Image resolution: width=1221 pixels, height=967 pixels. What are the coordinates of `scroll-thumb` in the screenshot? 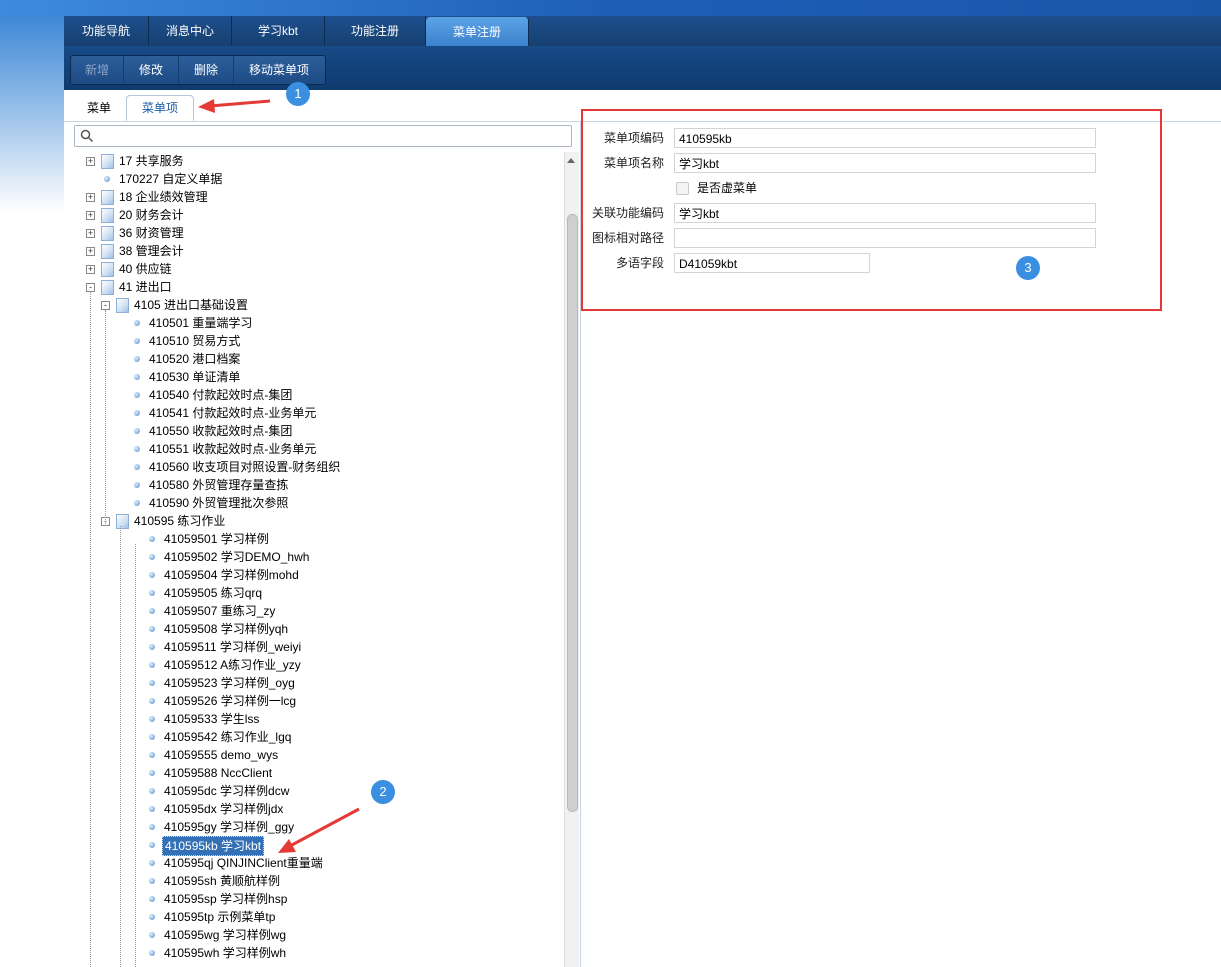 It's located at (572, 513).